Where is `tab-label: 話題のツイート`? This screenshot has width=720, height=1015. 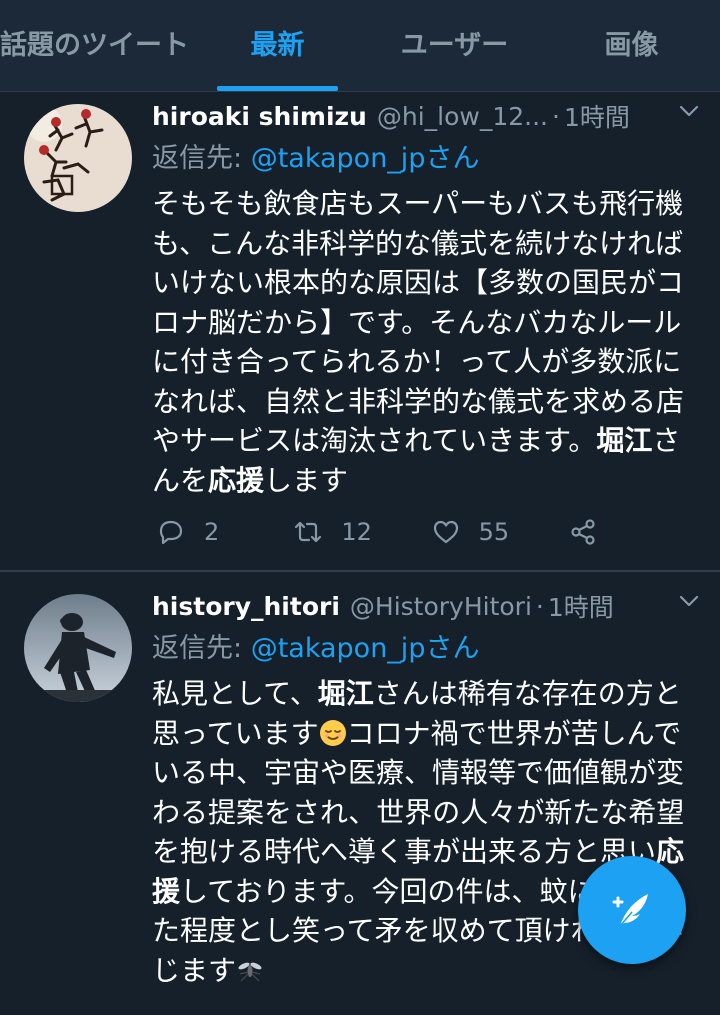
tab-label: 話題のツイート is located at coordinates (94, 45).